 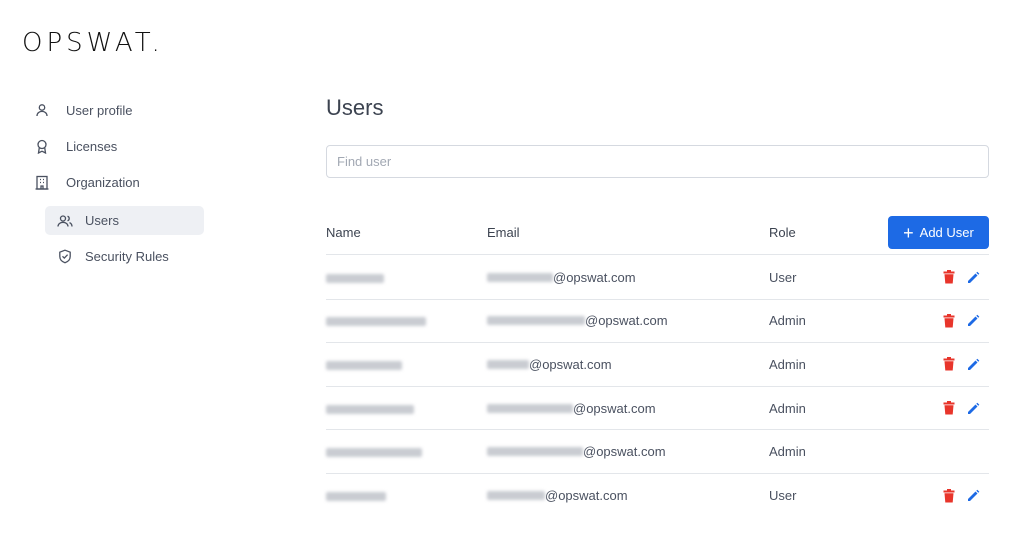 I want to click on award-icon, so click(x=42, y=146).